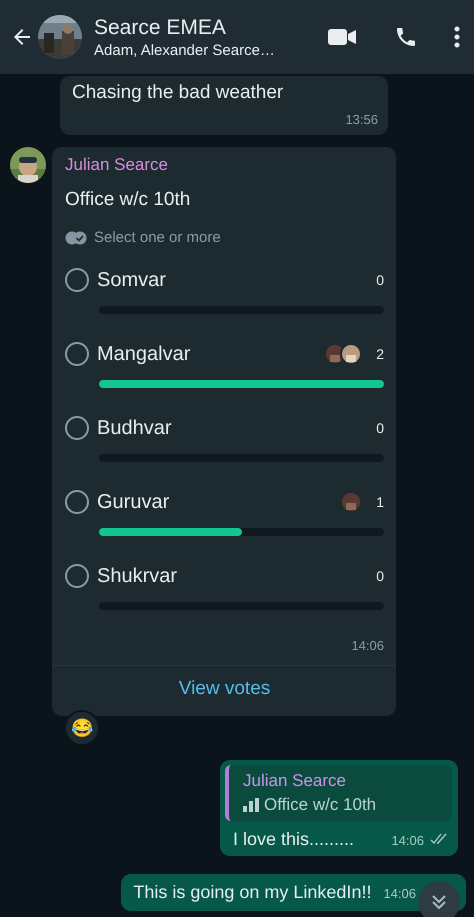  Describe the element at coordinates (439, 839) in the screenshot. I see `double-tick-icon` at that location.